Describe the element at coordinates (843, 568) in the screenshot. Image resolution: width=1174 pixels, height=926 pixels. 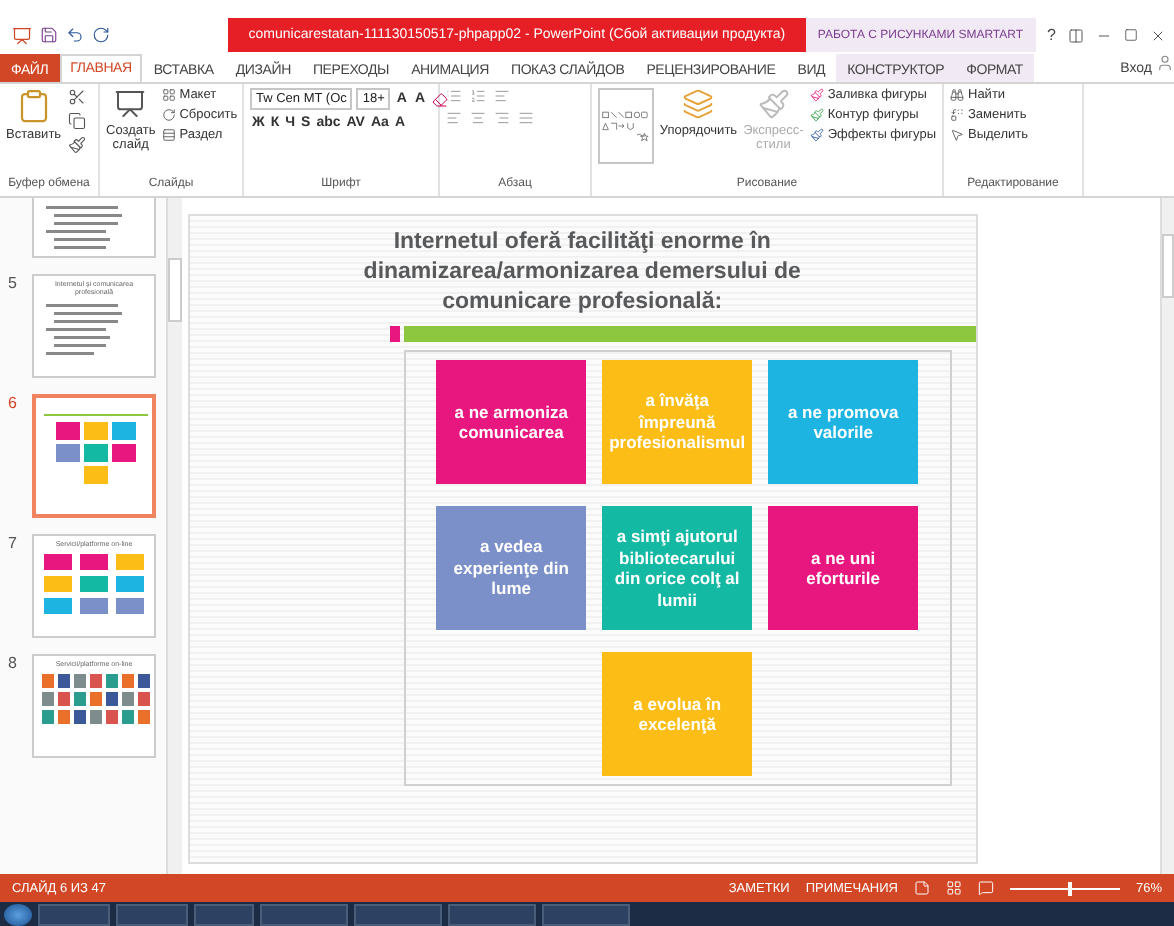
I see `smartart-tile: a ne uni eforturile` at that location.